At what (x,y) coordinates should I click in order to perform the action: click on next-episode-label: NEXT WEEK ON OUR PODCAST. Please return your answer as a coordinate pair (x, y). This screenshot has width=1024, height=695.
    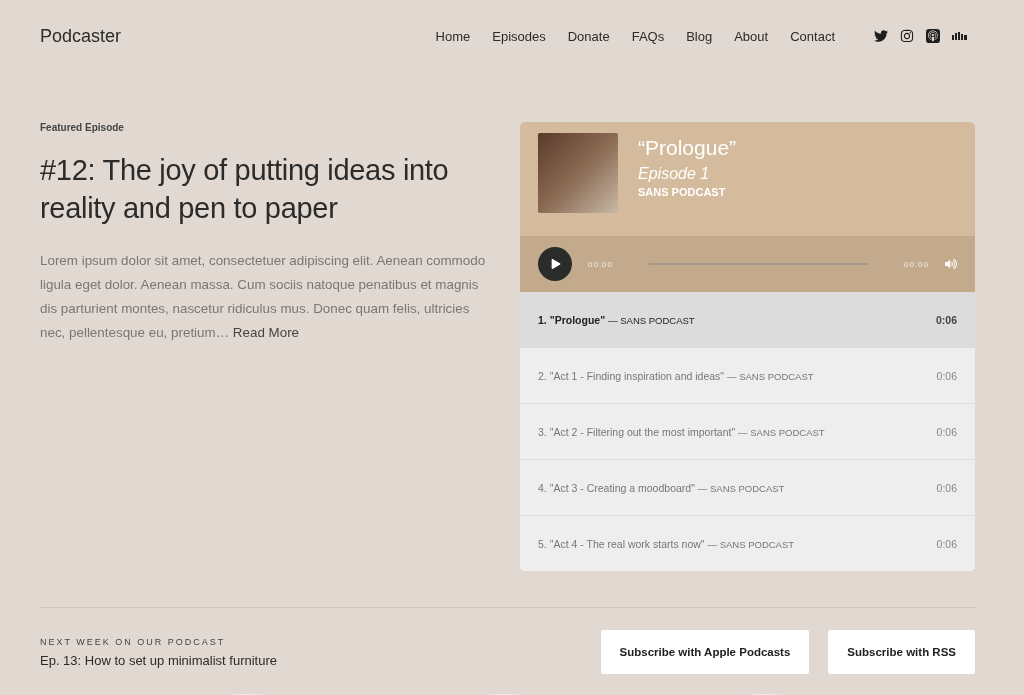
    Looking at the image, I should click on (133, 641).